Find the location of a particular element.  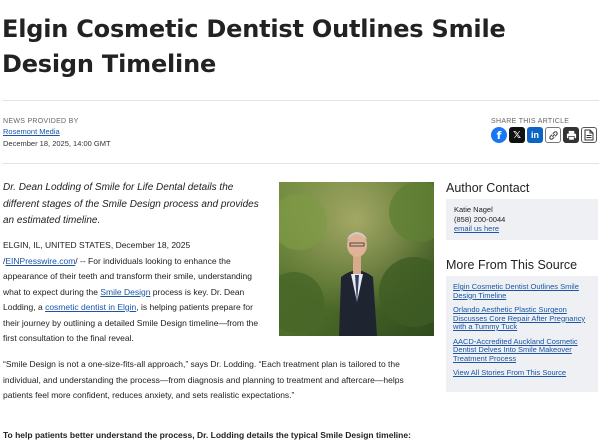

smile-design-link: Smile Design is located at coordinates (125, 292).